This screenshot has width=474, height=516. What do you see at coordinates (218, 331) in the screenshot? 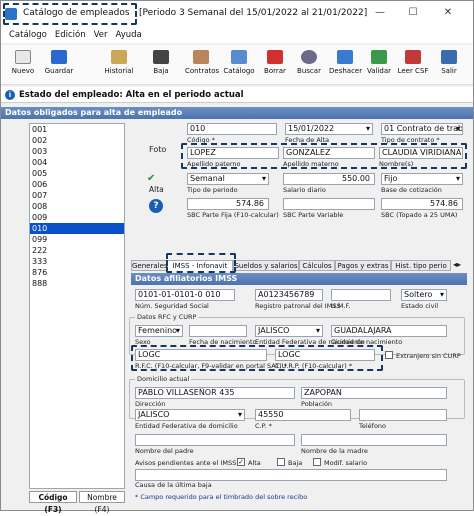
I see `birthdate-input` at bounding box center [218, 331].